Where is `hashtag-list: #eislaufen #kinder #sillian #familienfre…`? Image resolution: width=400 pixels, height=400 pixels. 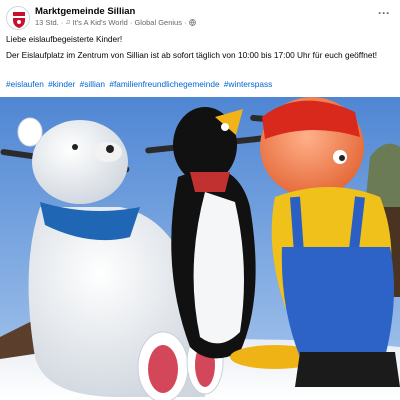 hashtag-list: #eislaufen #kinder #sillian #familienfre… is located at coordinates (200, 85).